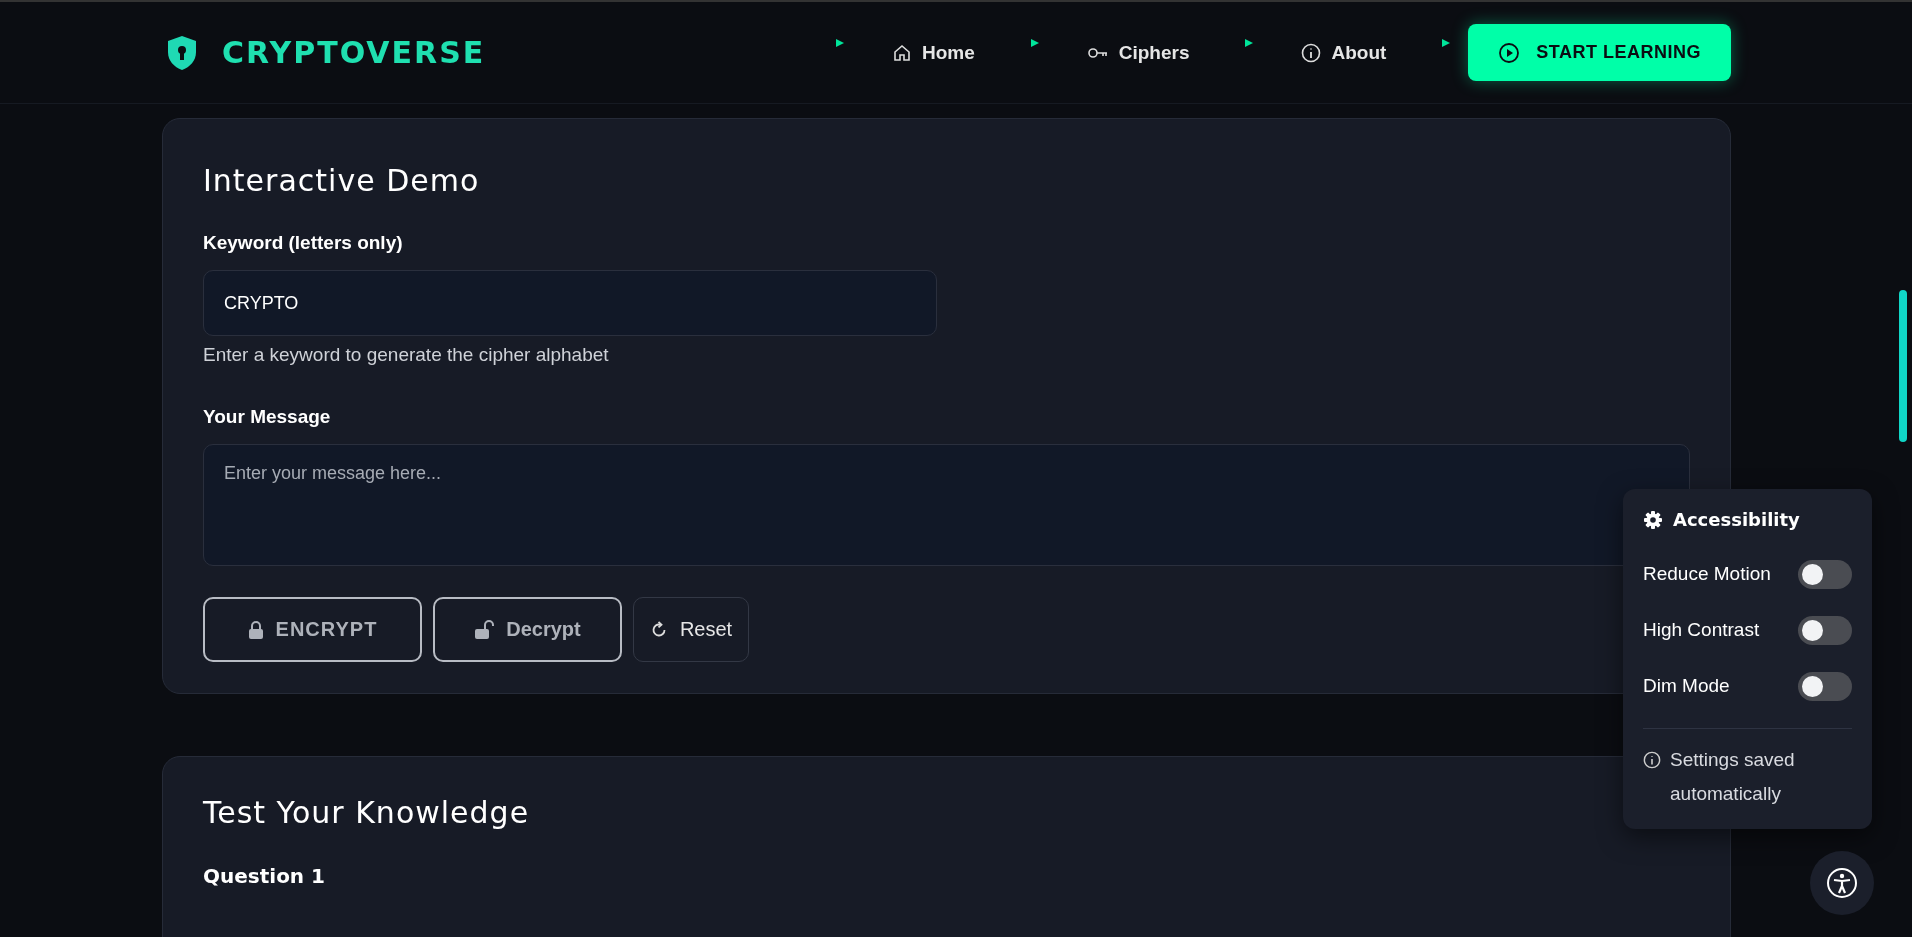 This screenshot has height=937, width=1912. I want to click on nav-link: Home, so click(933, 52).